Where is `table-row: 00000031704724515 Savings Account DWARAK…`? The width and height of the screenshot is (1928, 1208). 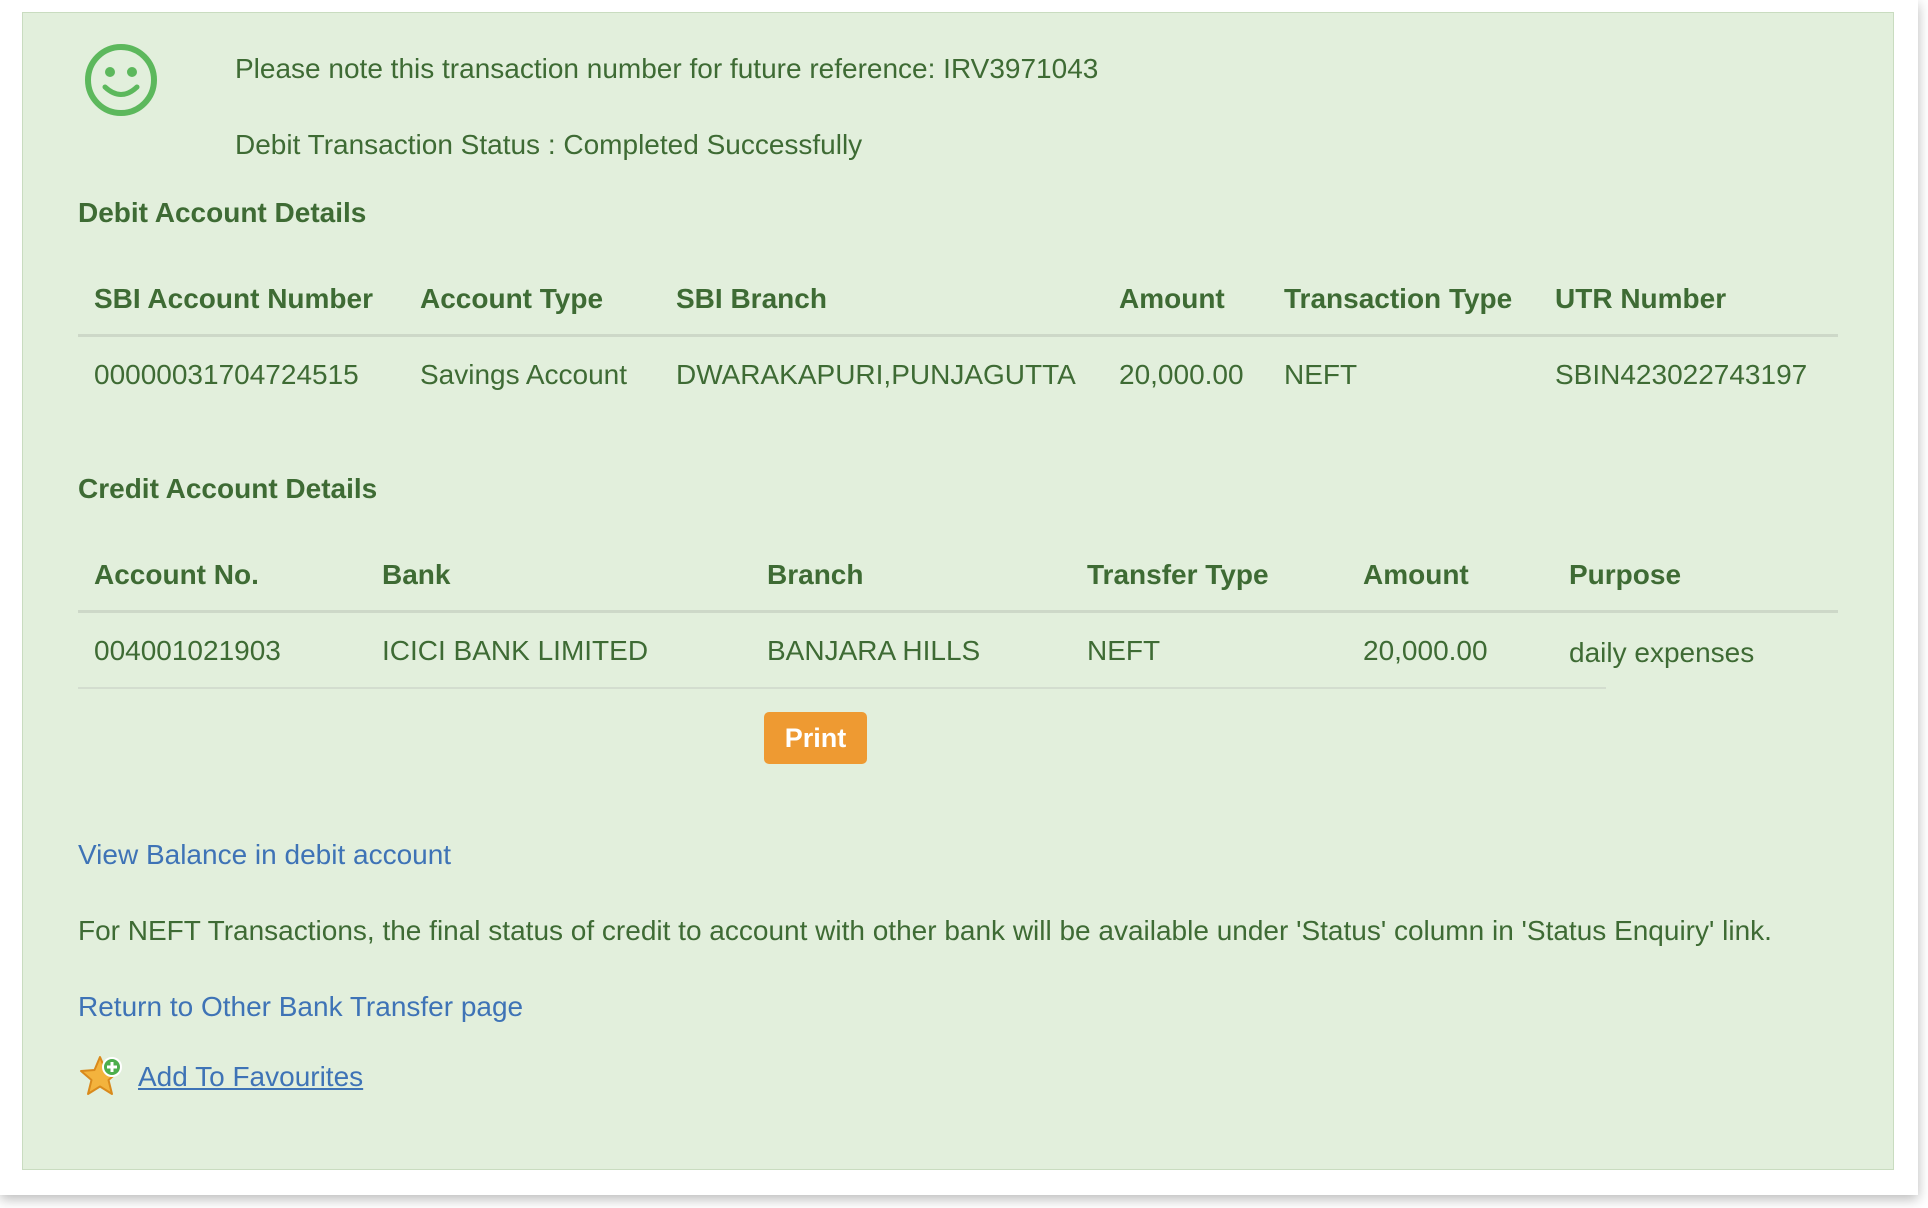
table-row: 00000031704724515 Savings Account DWARAK… is located at coordinates (958, 375).